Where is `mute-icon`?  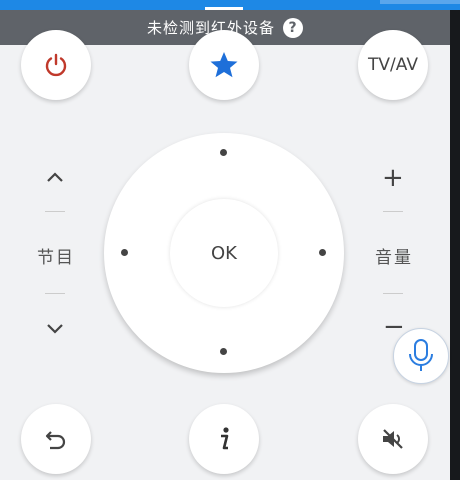
mute-icon is located at coordinates (393, 439).